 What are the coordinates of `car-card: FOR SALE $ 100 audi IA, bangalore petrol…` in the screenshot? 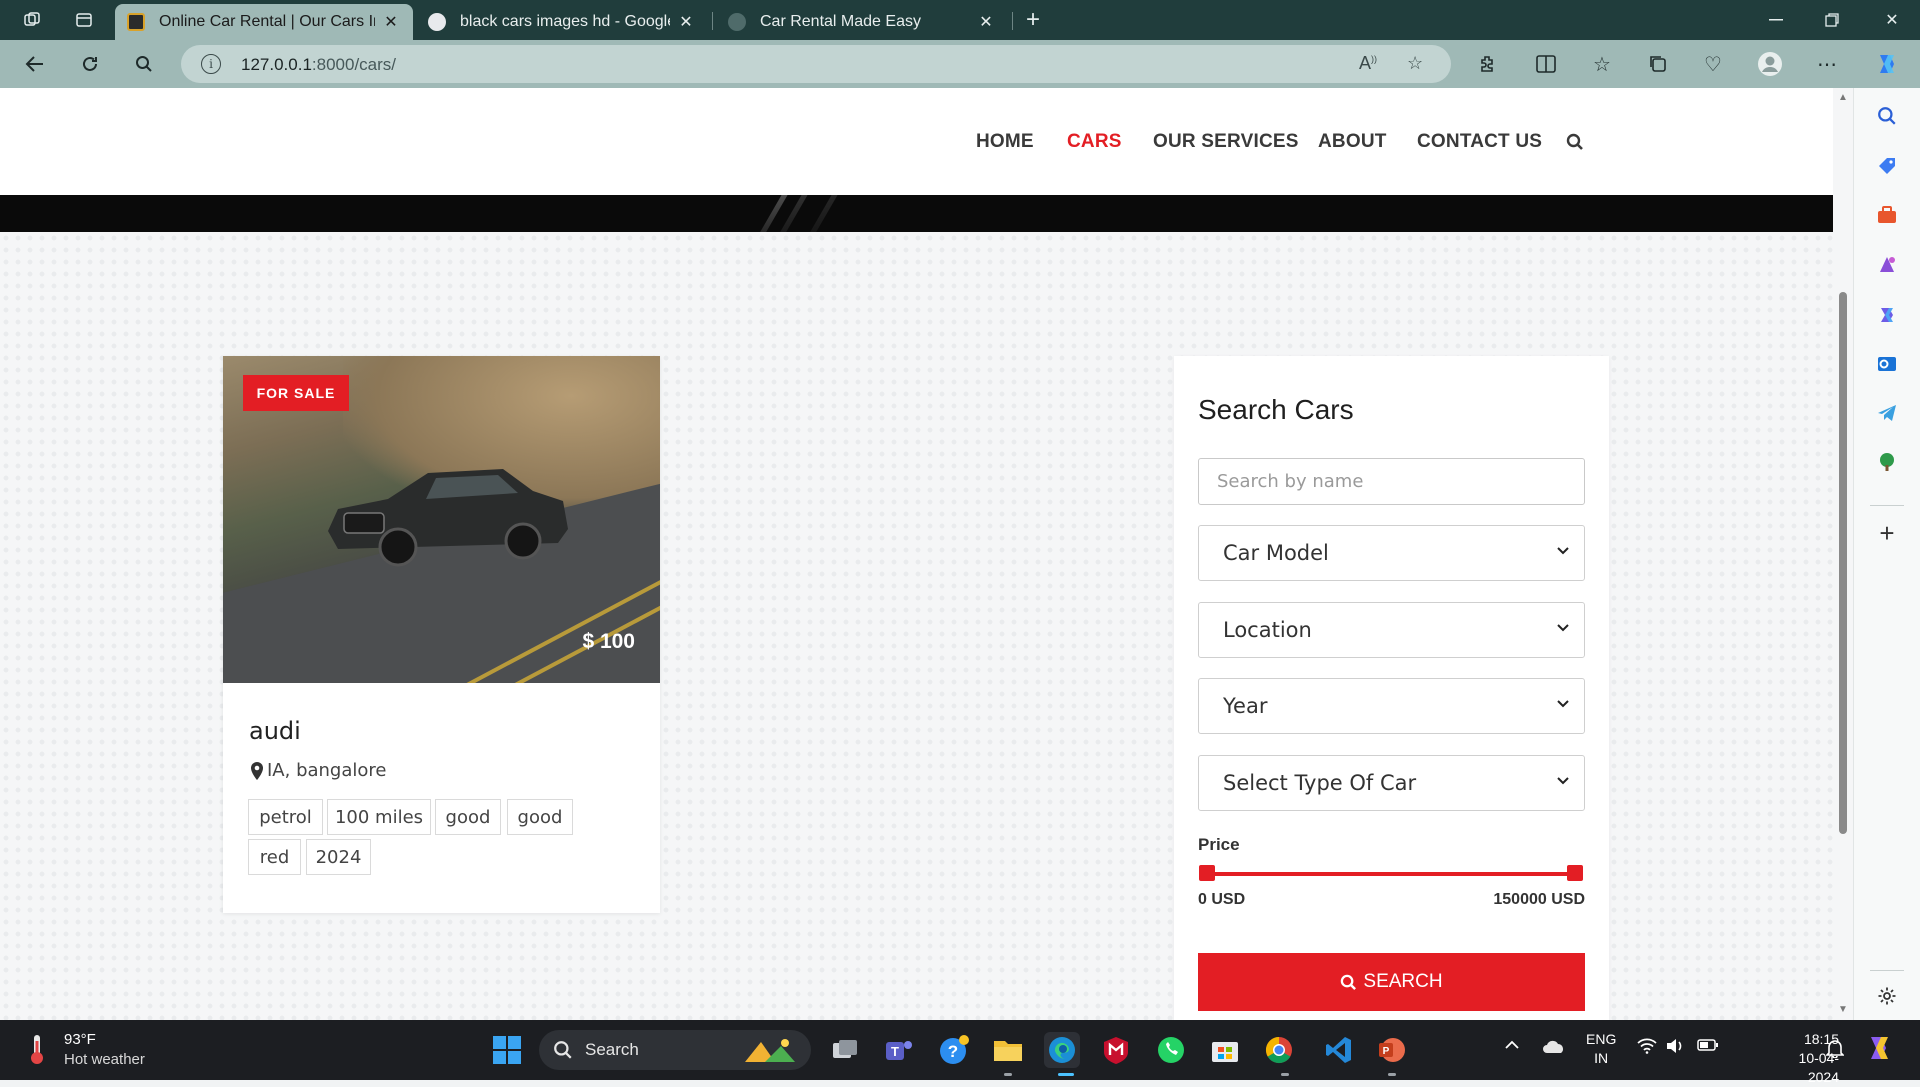 It's located at (441, 634).